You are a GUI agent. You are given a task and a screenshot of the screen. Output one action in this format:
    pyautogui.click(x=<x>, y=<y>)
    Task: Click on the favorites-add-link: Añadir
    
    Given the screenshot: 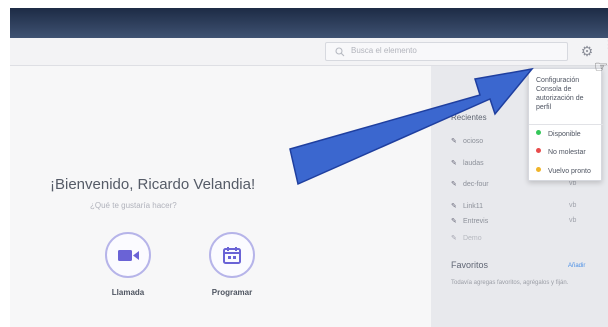 What is the action you would take?
    pyautogui.click(x=576, y=266)
    